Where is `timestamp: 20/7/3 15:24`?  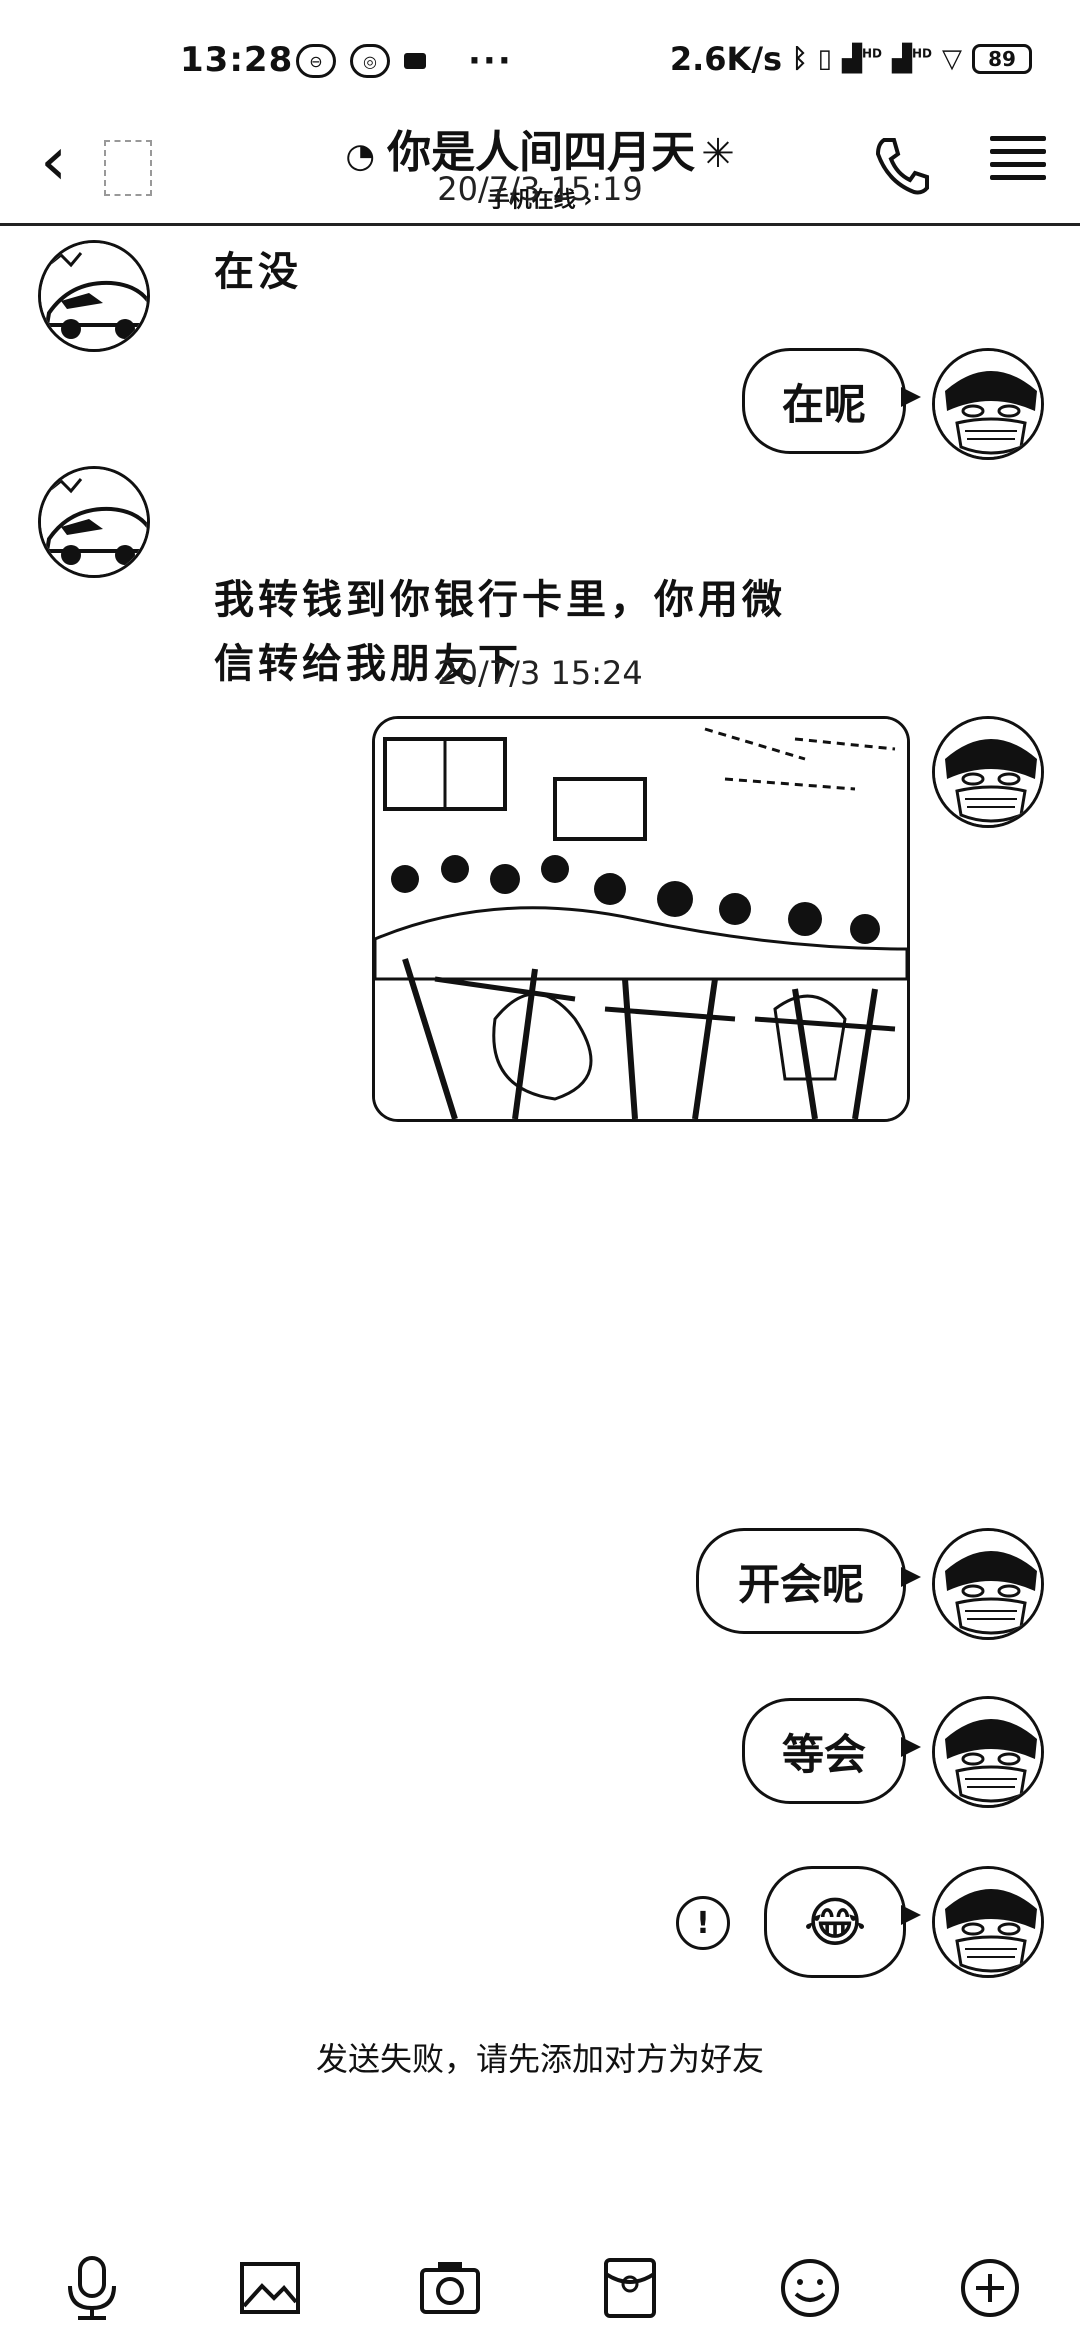 timestamp: 20/7/3 15:24 is located at coordinates (540, 673).